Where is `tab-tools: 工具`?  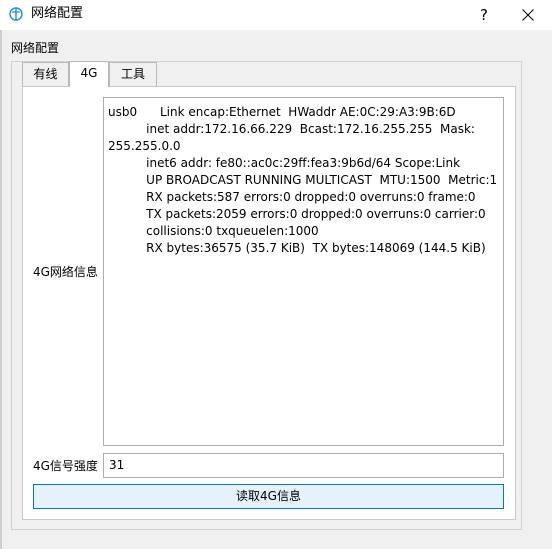 tab-tools: 工具 is located at coordinates (133, 74).